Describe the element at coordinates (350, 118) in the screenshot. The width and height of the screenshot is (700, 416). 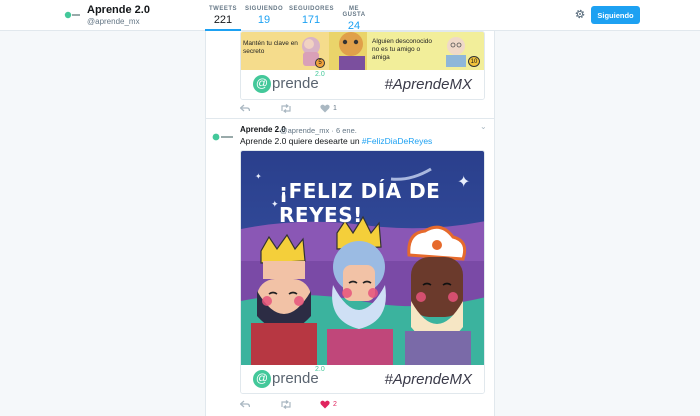
I see `tweet-divider` at that location.